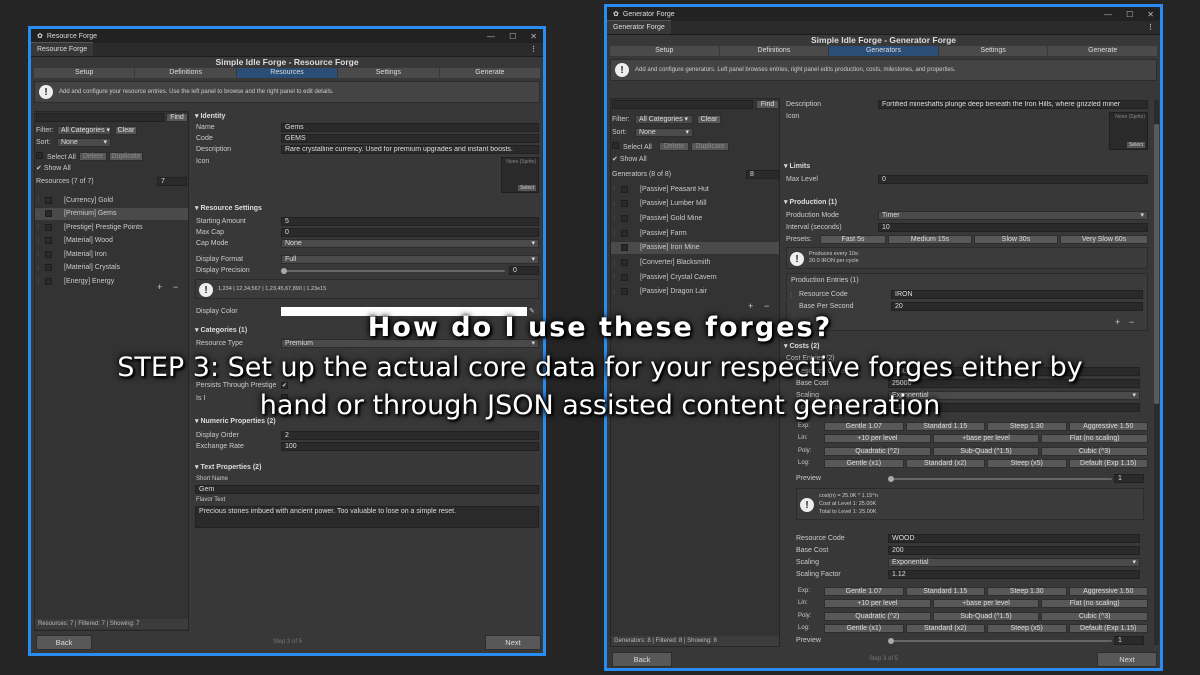  Describe the element at coordinates (159, 287) in the screenshot. I see `add-button: +` at that location.